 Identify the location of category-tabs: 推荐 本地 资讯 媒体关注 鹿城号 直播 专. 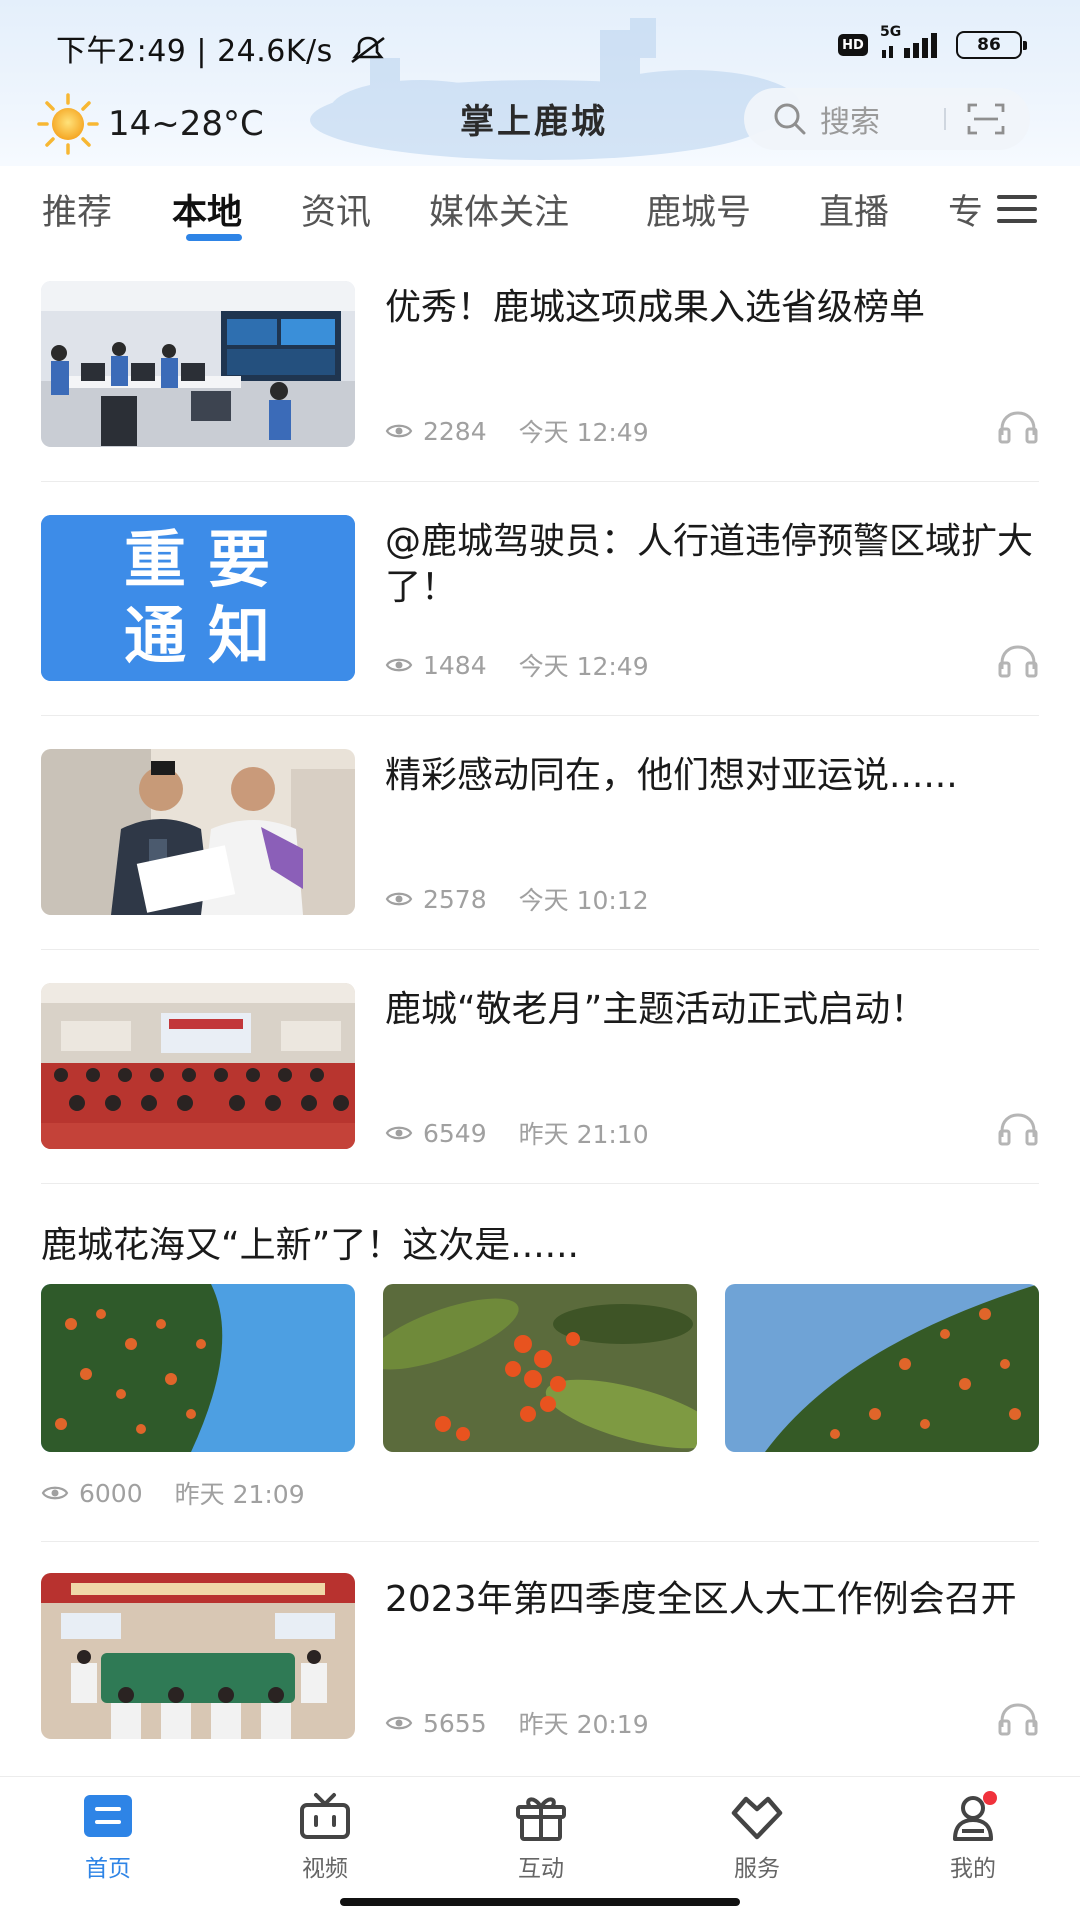
(540, 212).